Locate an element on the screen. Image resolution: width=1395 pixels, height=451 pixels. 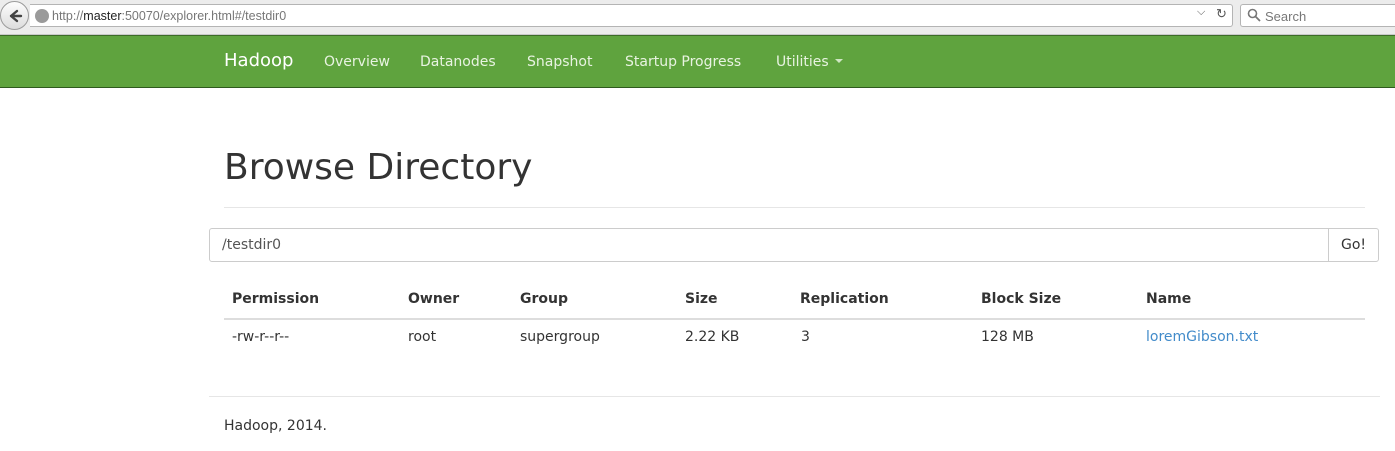
chevron-down-icon: ⌵ is located at coordinates (1201, 12).